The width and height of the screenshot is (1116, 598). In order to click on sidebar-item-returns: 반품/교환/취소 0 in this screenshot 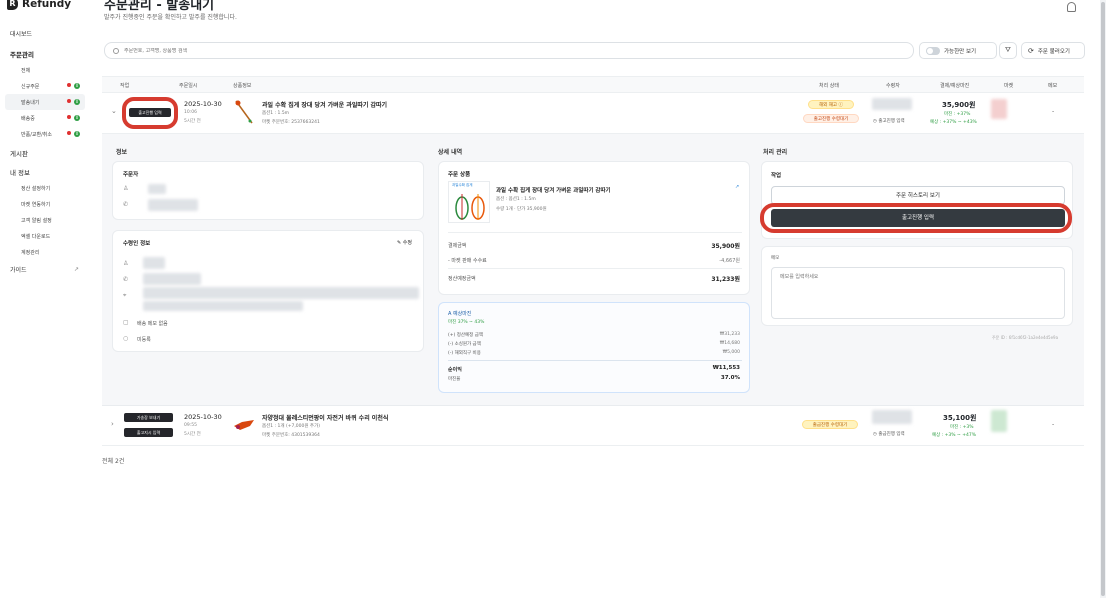, I will do `click(45, 134)`.